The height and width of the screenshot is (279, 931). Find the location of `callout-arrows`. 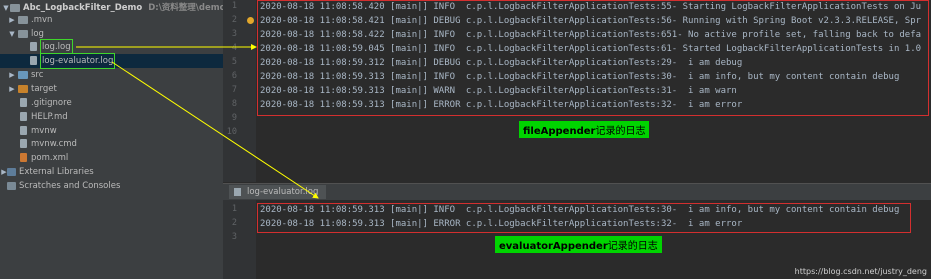

callout-arrows is located at coordinates (197, 121).